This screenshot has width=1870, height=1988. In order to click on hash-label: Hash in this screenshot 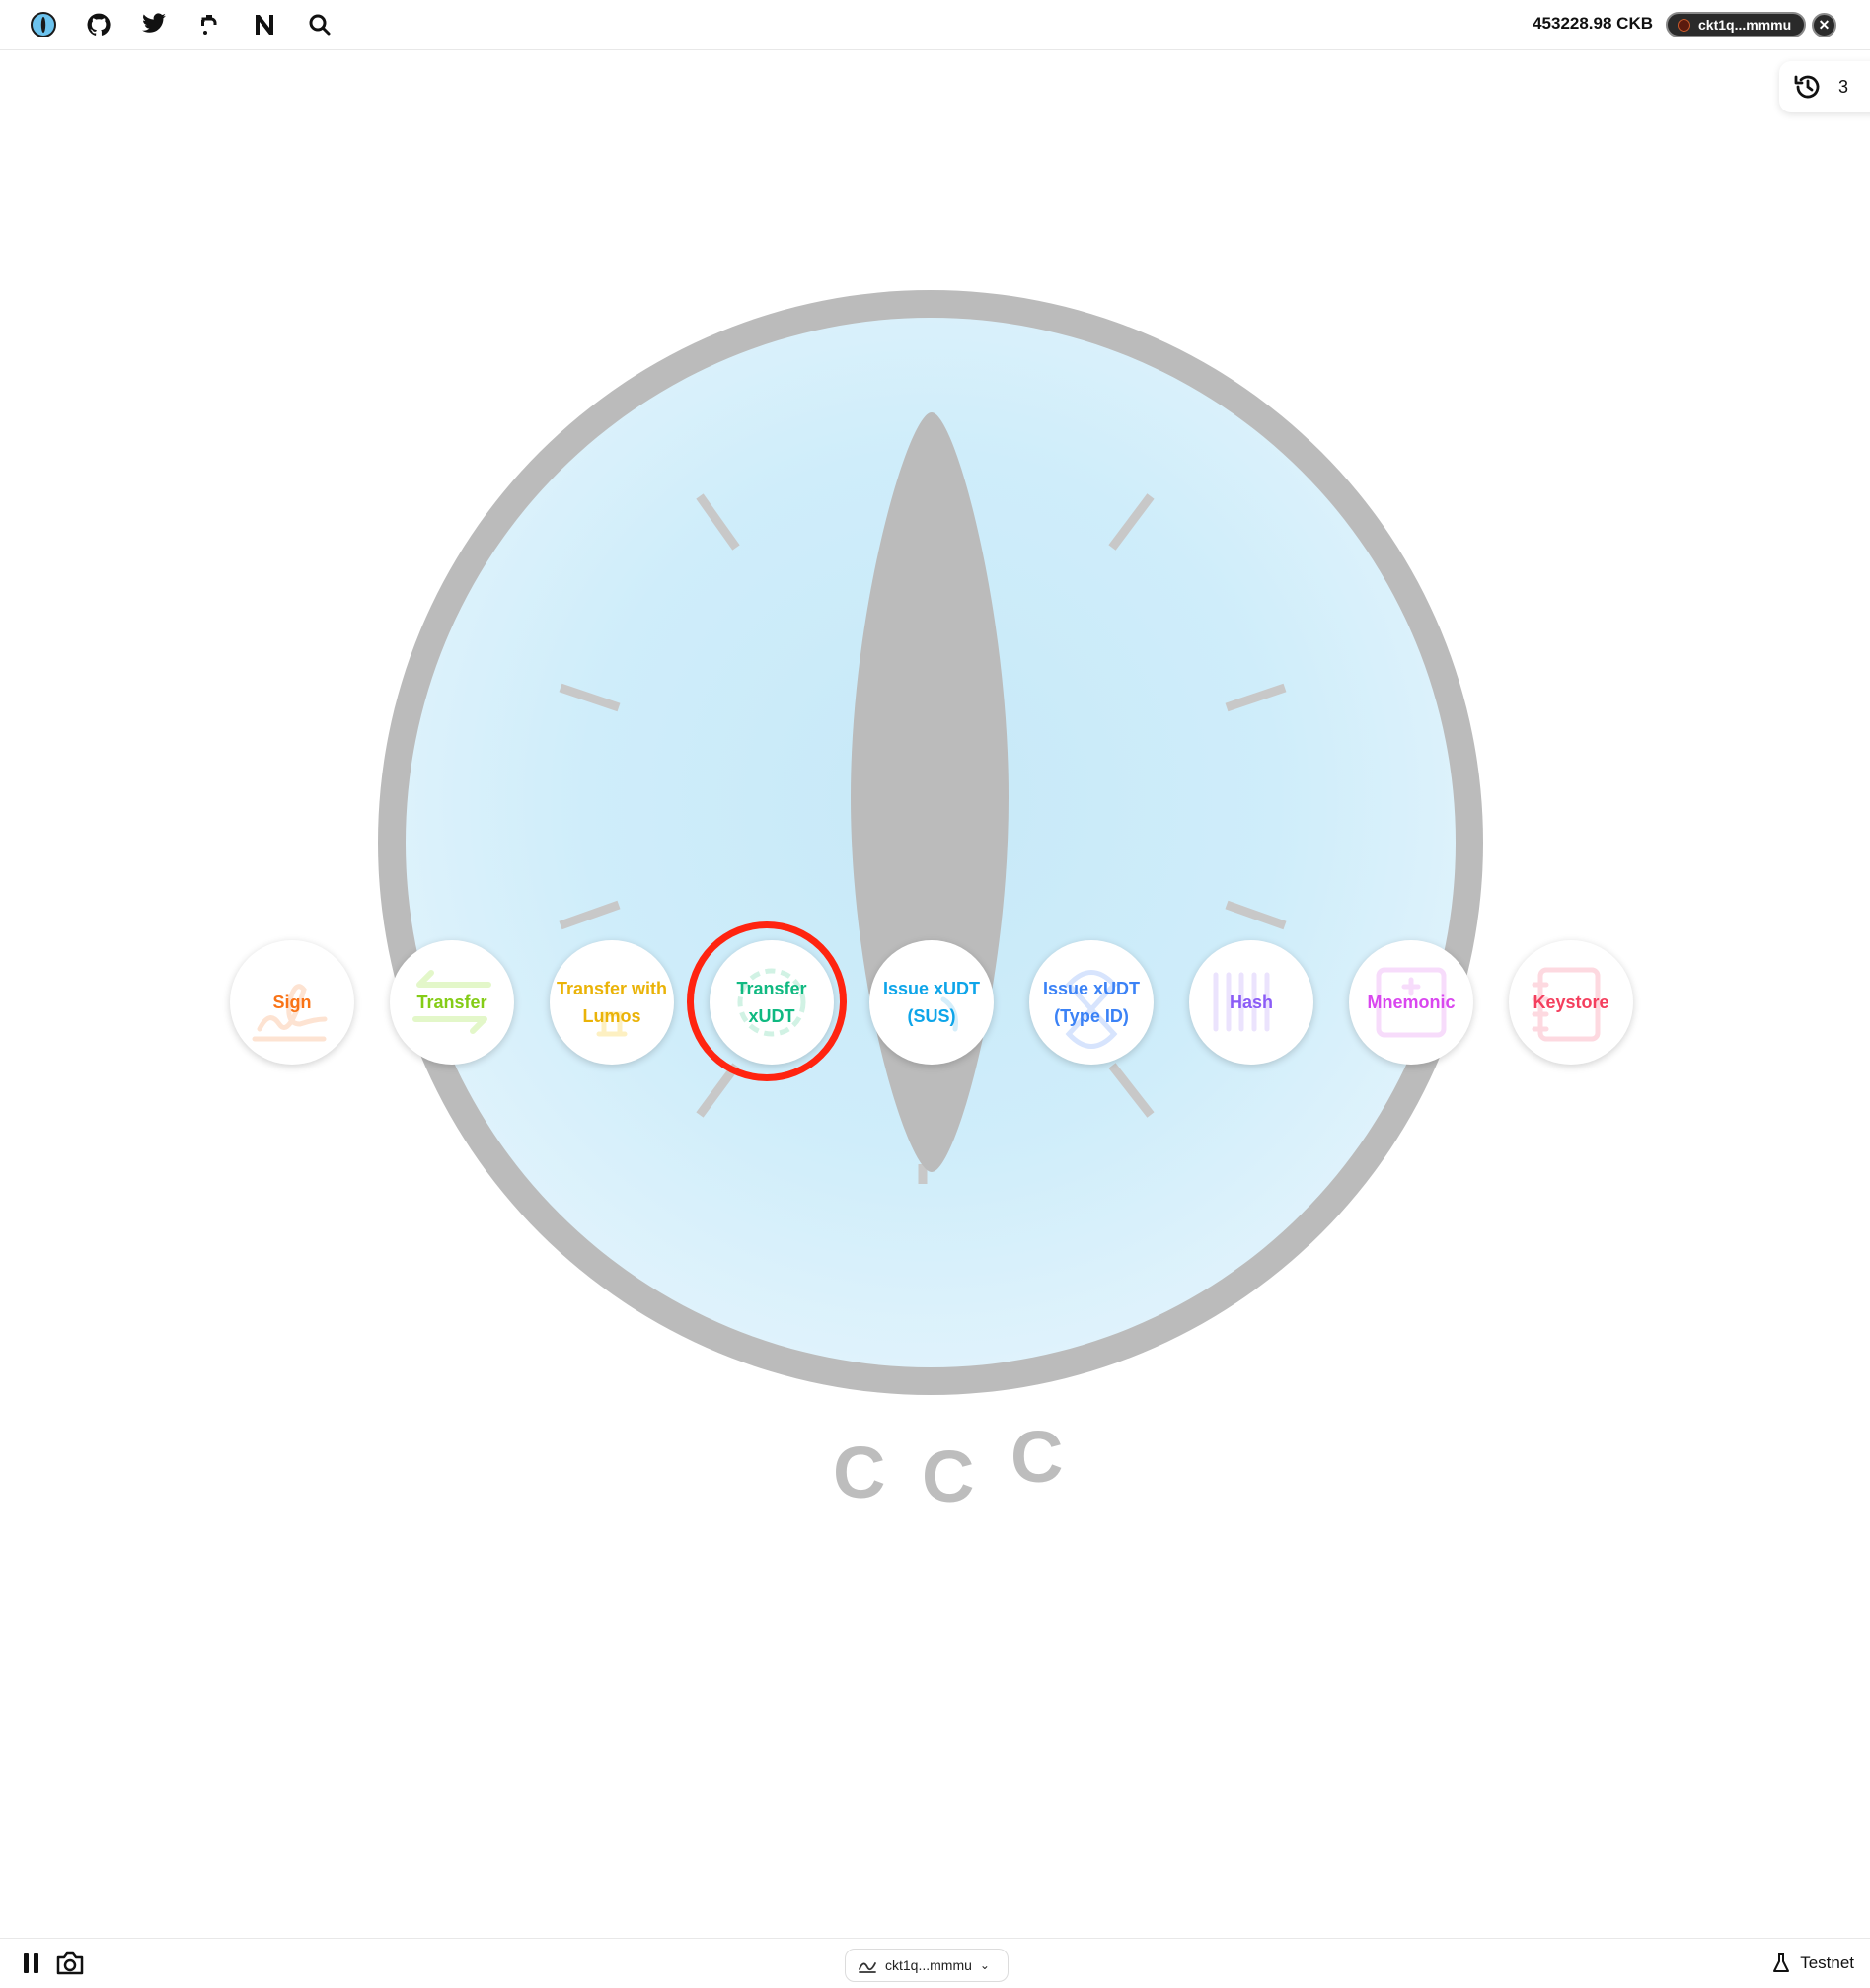, I will do `click(1251, 1003)`.